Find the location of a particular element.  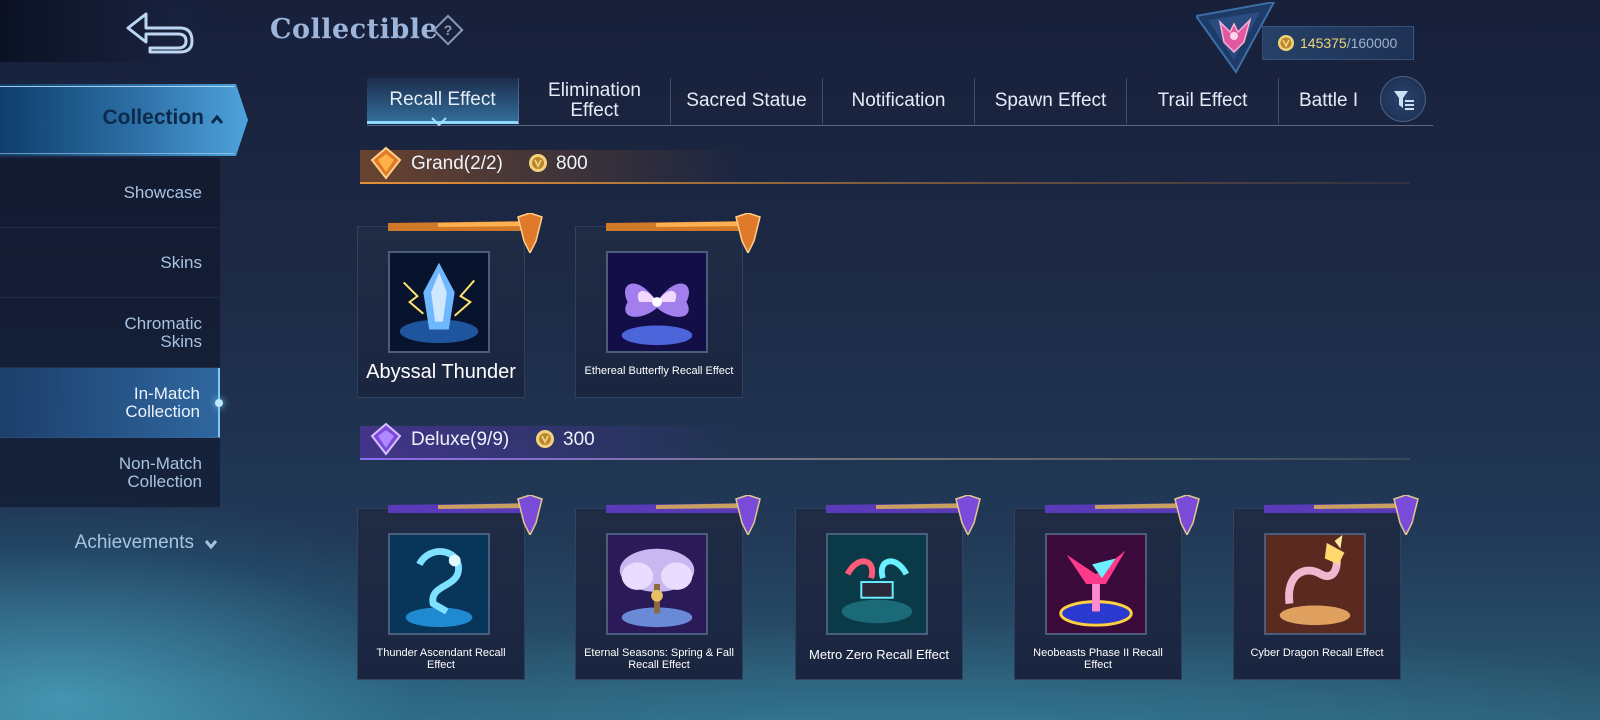

metro-zero-art is located at coordinates (877, 584).